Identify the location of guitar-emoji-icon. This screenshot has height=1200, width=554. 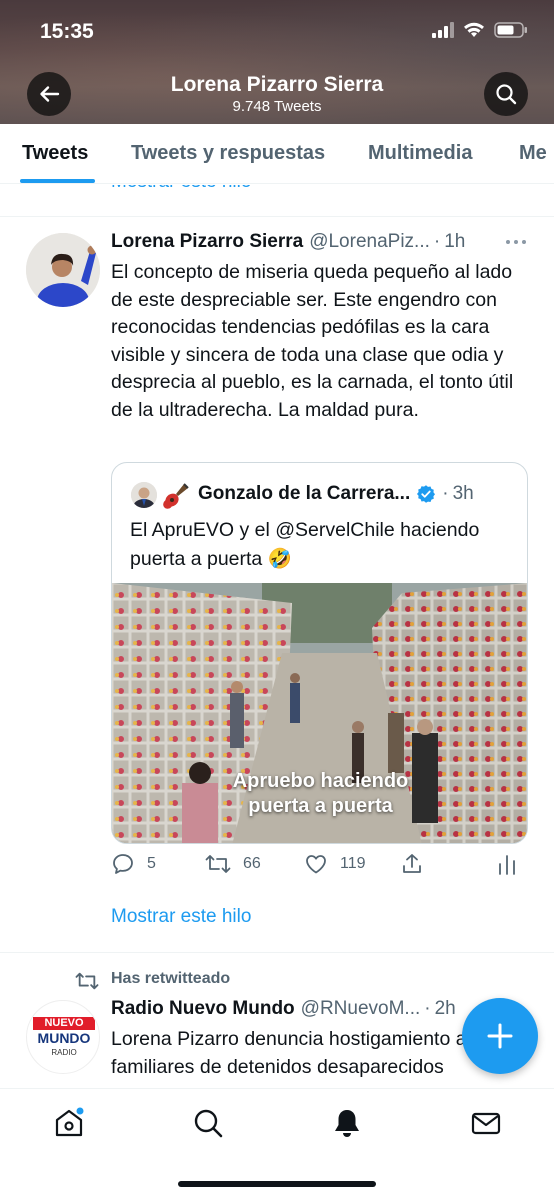
(176, 496).